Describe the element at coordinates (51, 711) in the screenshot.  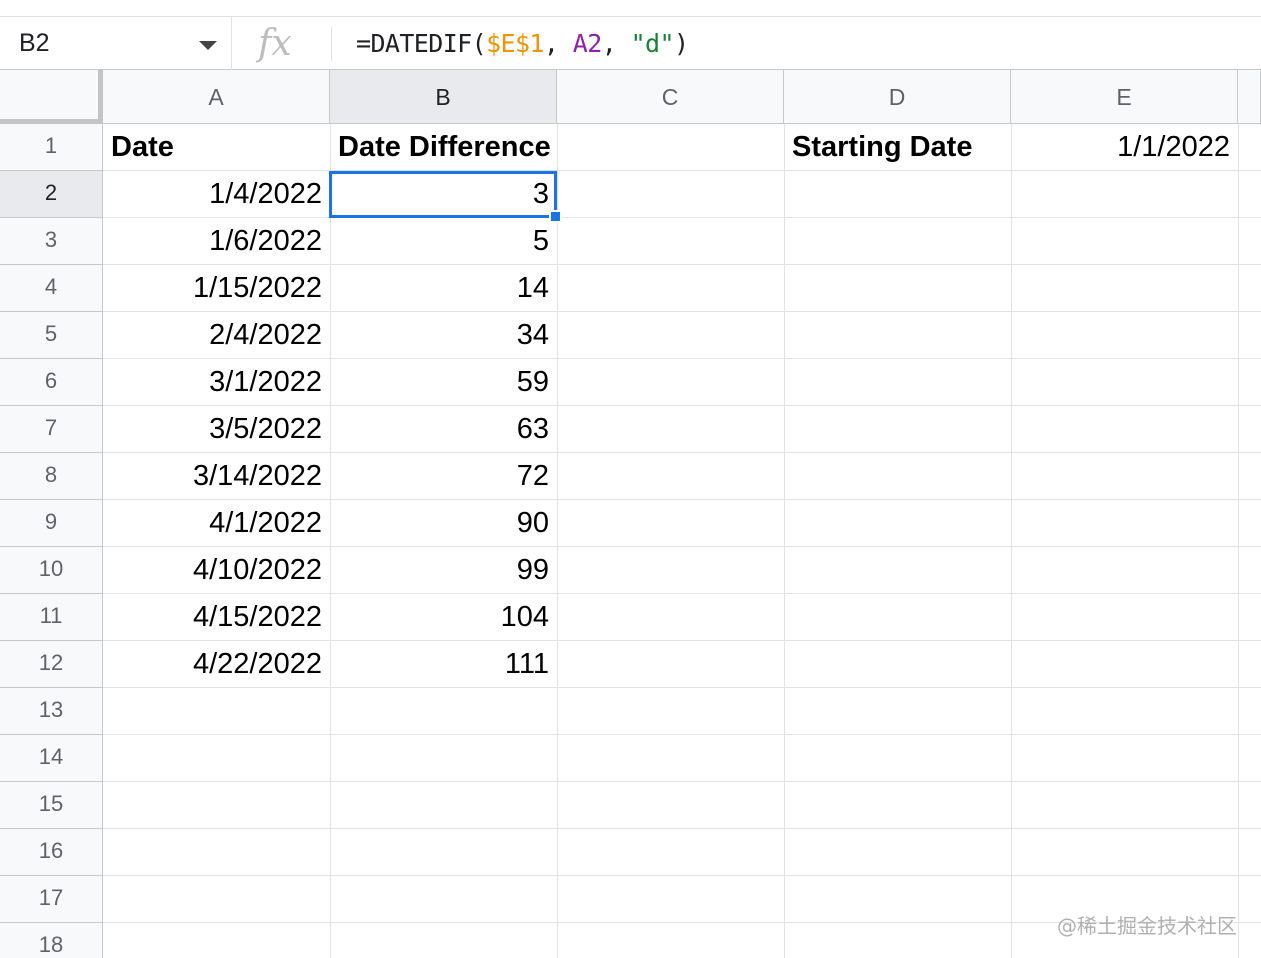
I see `row-header-13: 13` at that location.